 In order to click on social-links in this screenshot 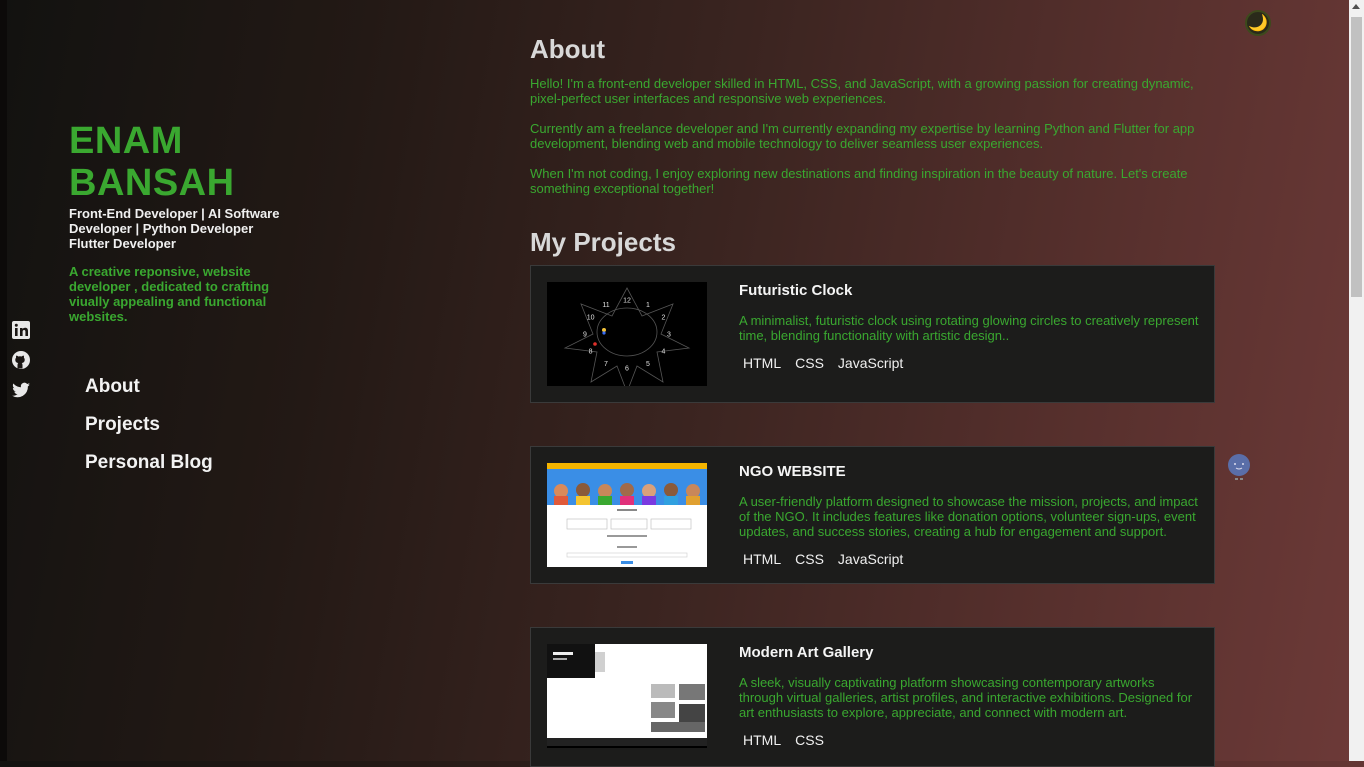, I will do `click(21, 360)`.